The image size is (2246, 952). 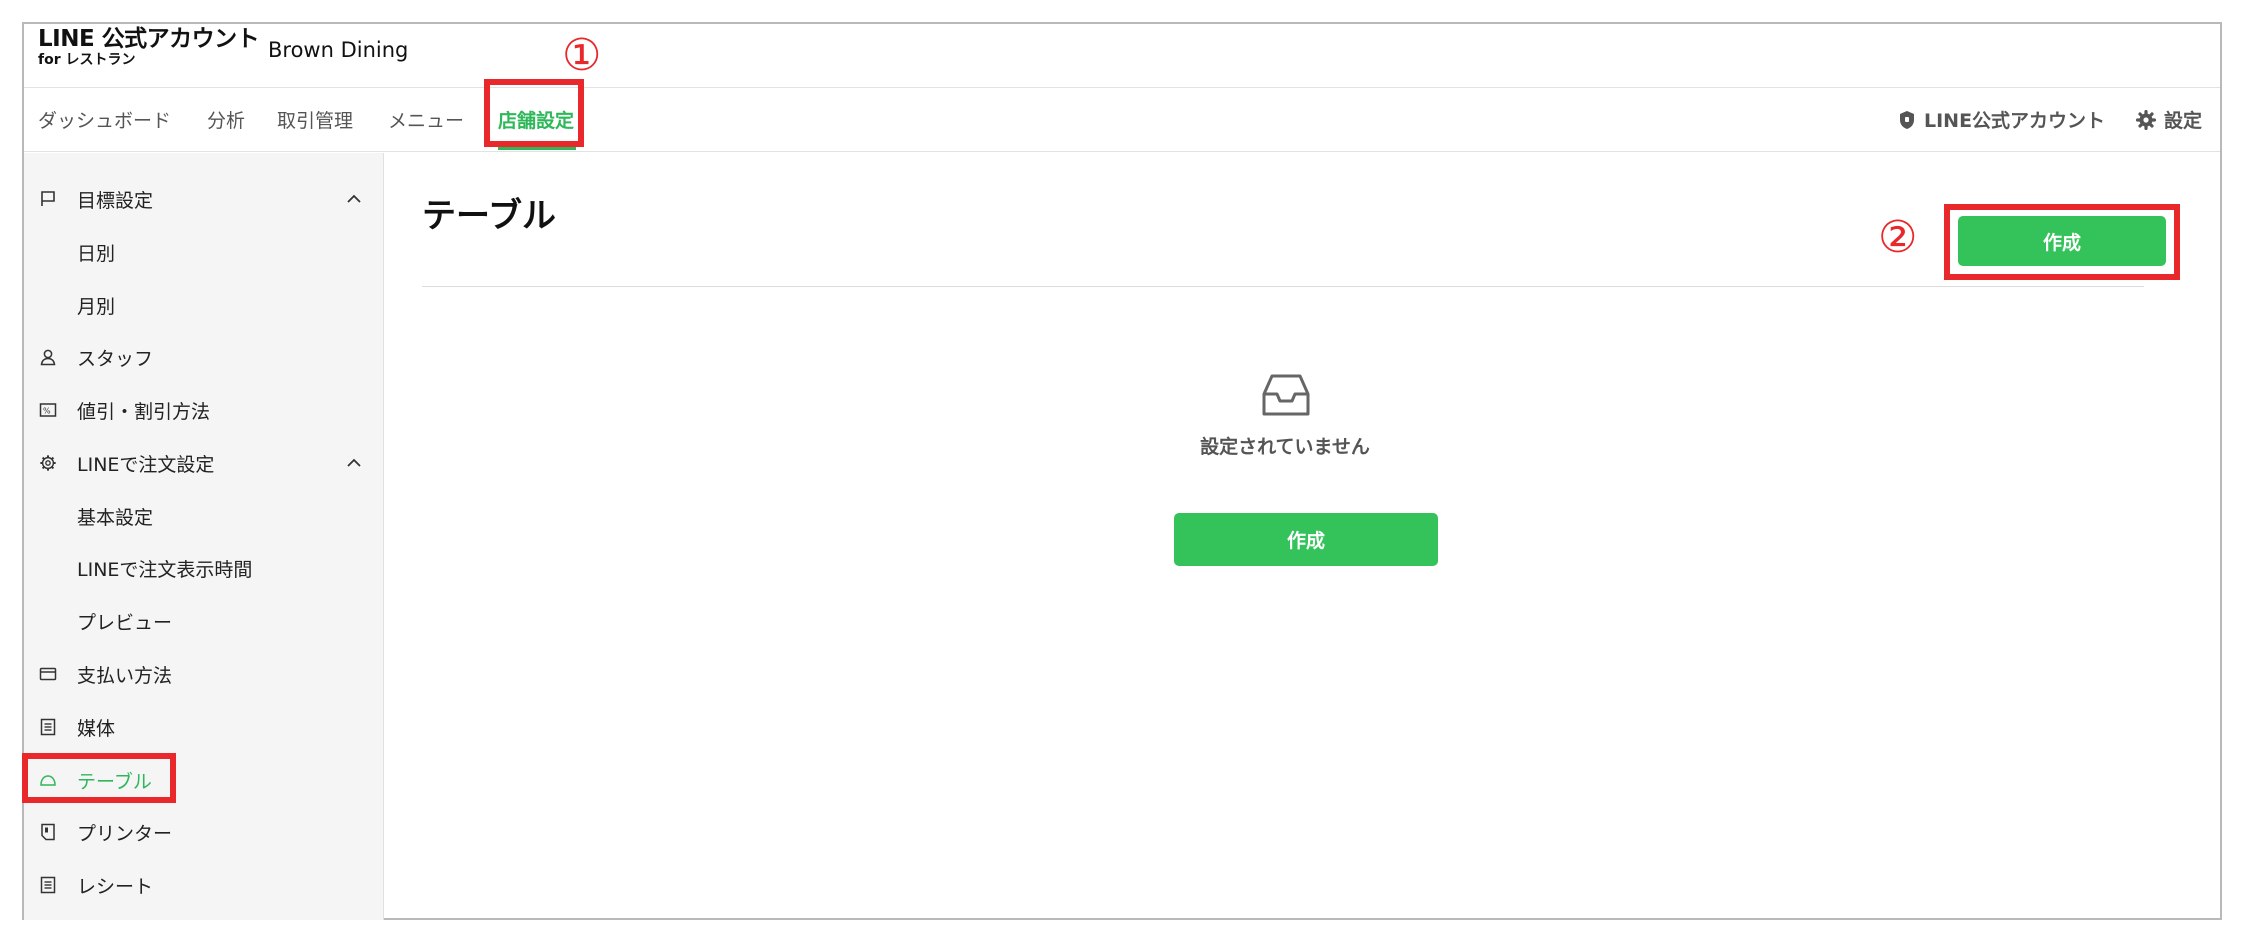 I want to click on card-icon, so click(x=48, y=674).